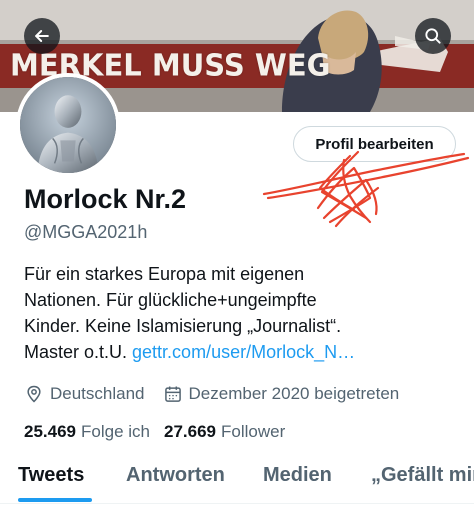 The width and height of the screenshot is (474, 515). I want to click on profile-tabs: Tweets Antworten Medien „Gefällt mir“, so click(237, 480).